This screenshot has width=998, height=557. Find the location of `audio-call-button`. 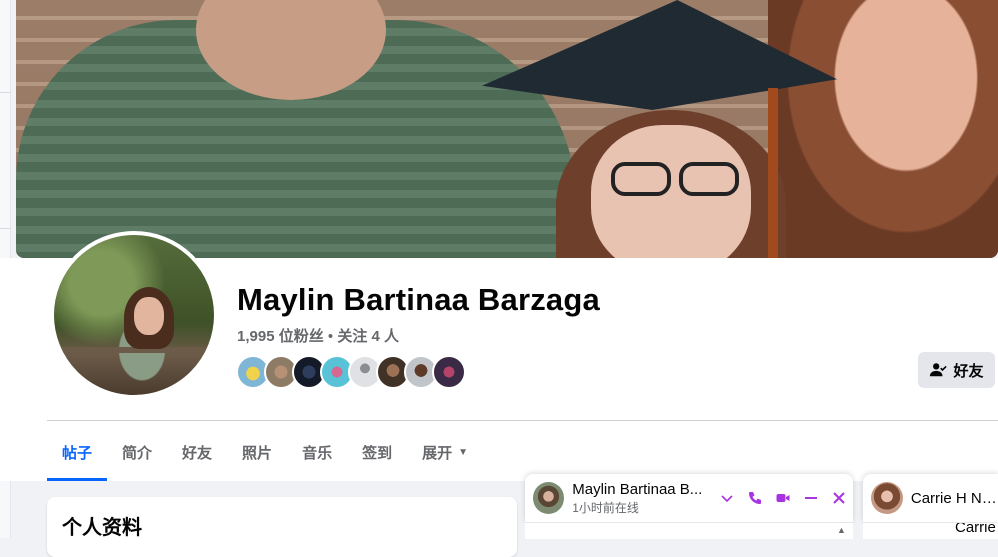

audio-call-button is located at coordinates (755, 498).